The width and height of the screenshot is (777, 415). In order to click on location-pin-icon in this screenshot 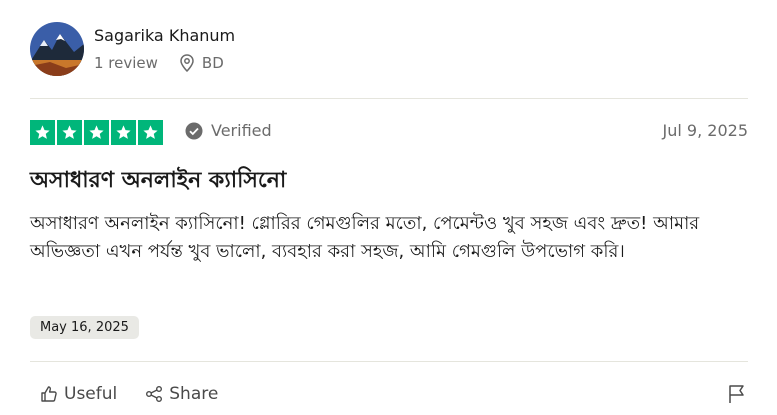, I will do `click(187, 63)`.